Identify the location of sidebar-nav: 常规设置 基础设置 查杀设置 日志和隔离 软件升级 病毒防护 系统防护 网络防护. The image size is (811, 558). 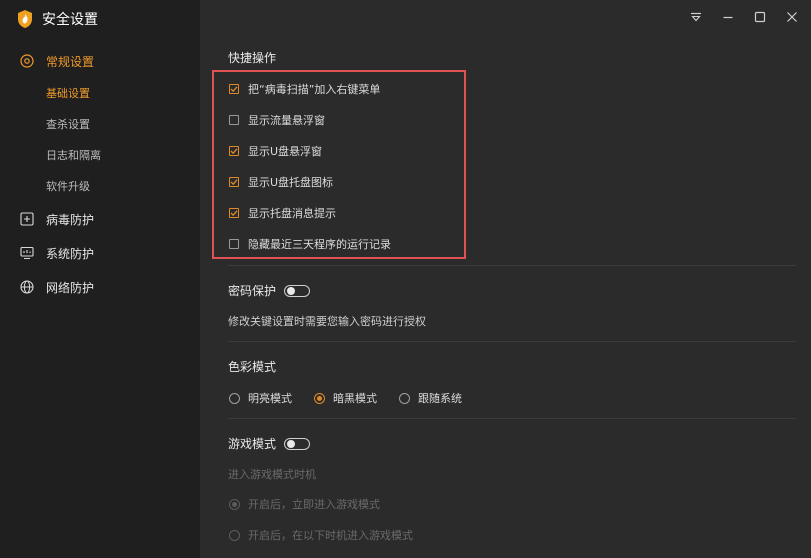
(100, 174).